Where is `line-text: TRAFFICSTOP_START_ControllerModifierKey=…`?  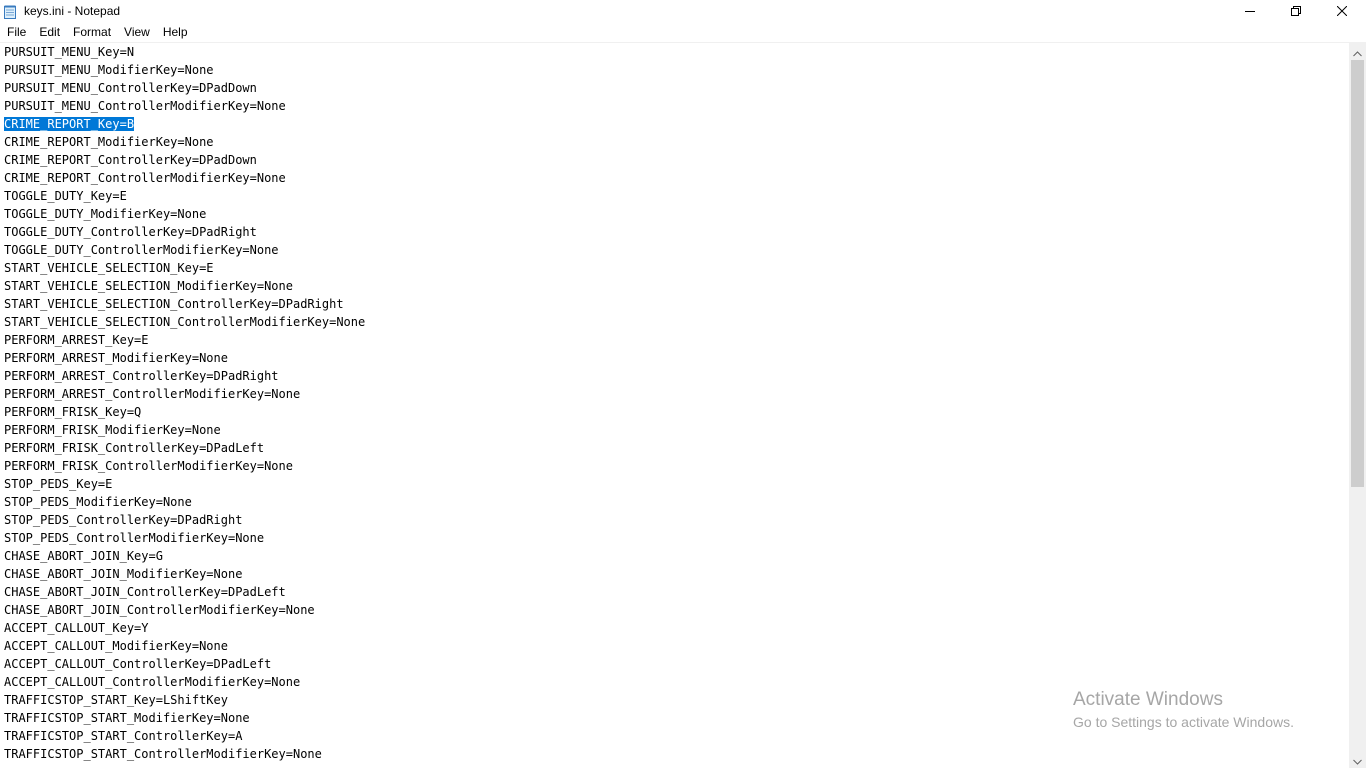
line-text: TRAFFICSTOP_START_ControllerModifierKey=… is located at coordinates (163, 754).